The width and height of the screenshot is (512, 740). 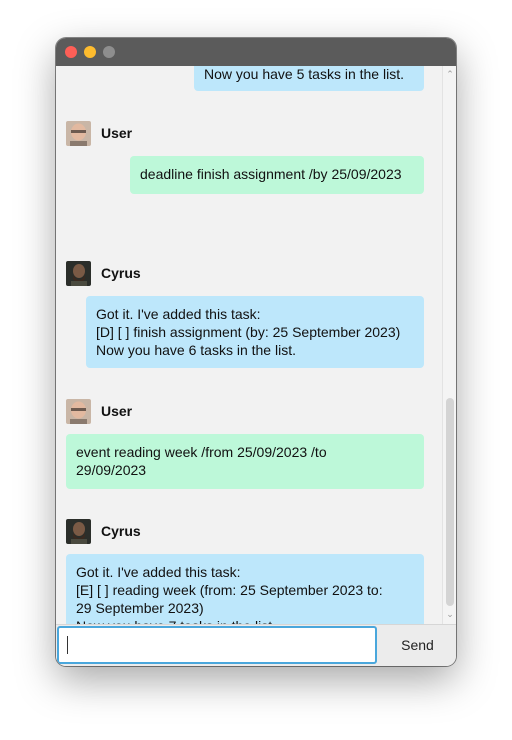 What do you see at coordinates (67, 645) in the screenshot?
I see `text-caret` at bounding box center [67, 645].